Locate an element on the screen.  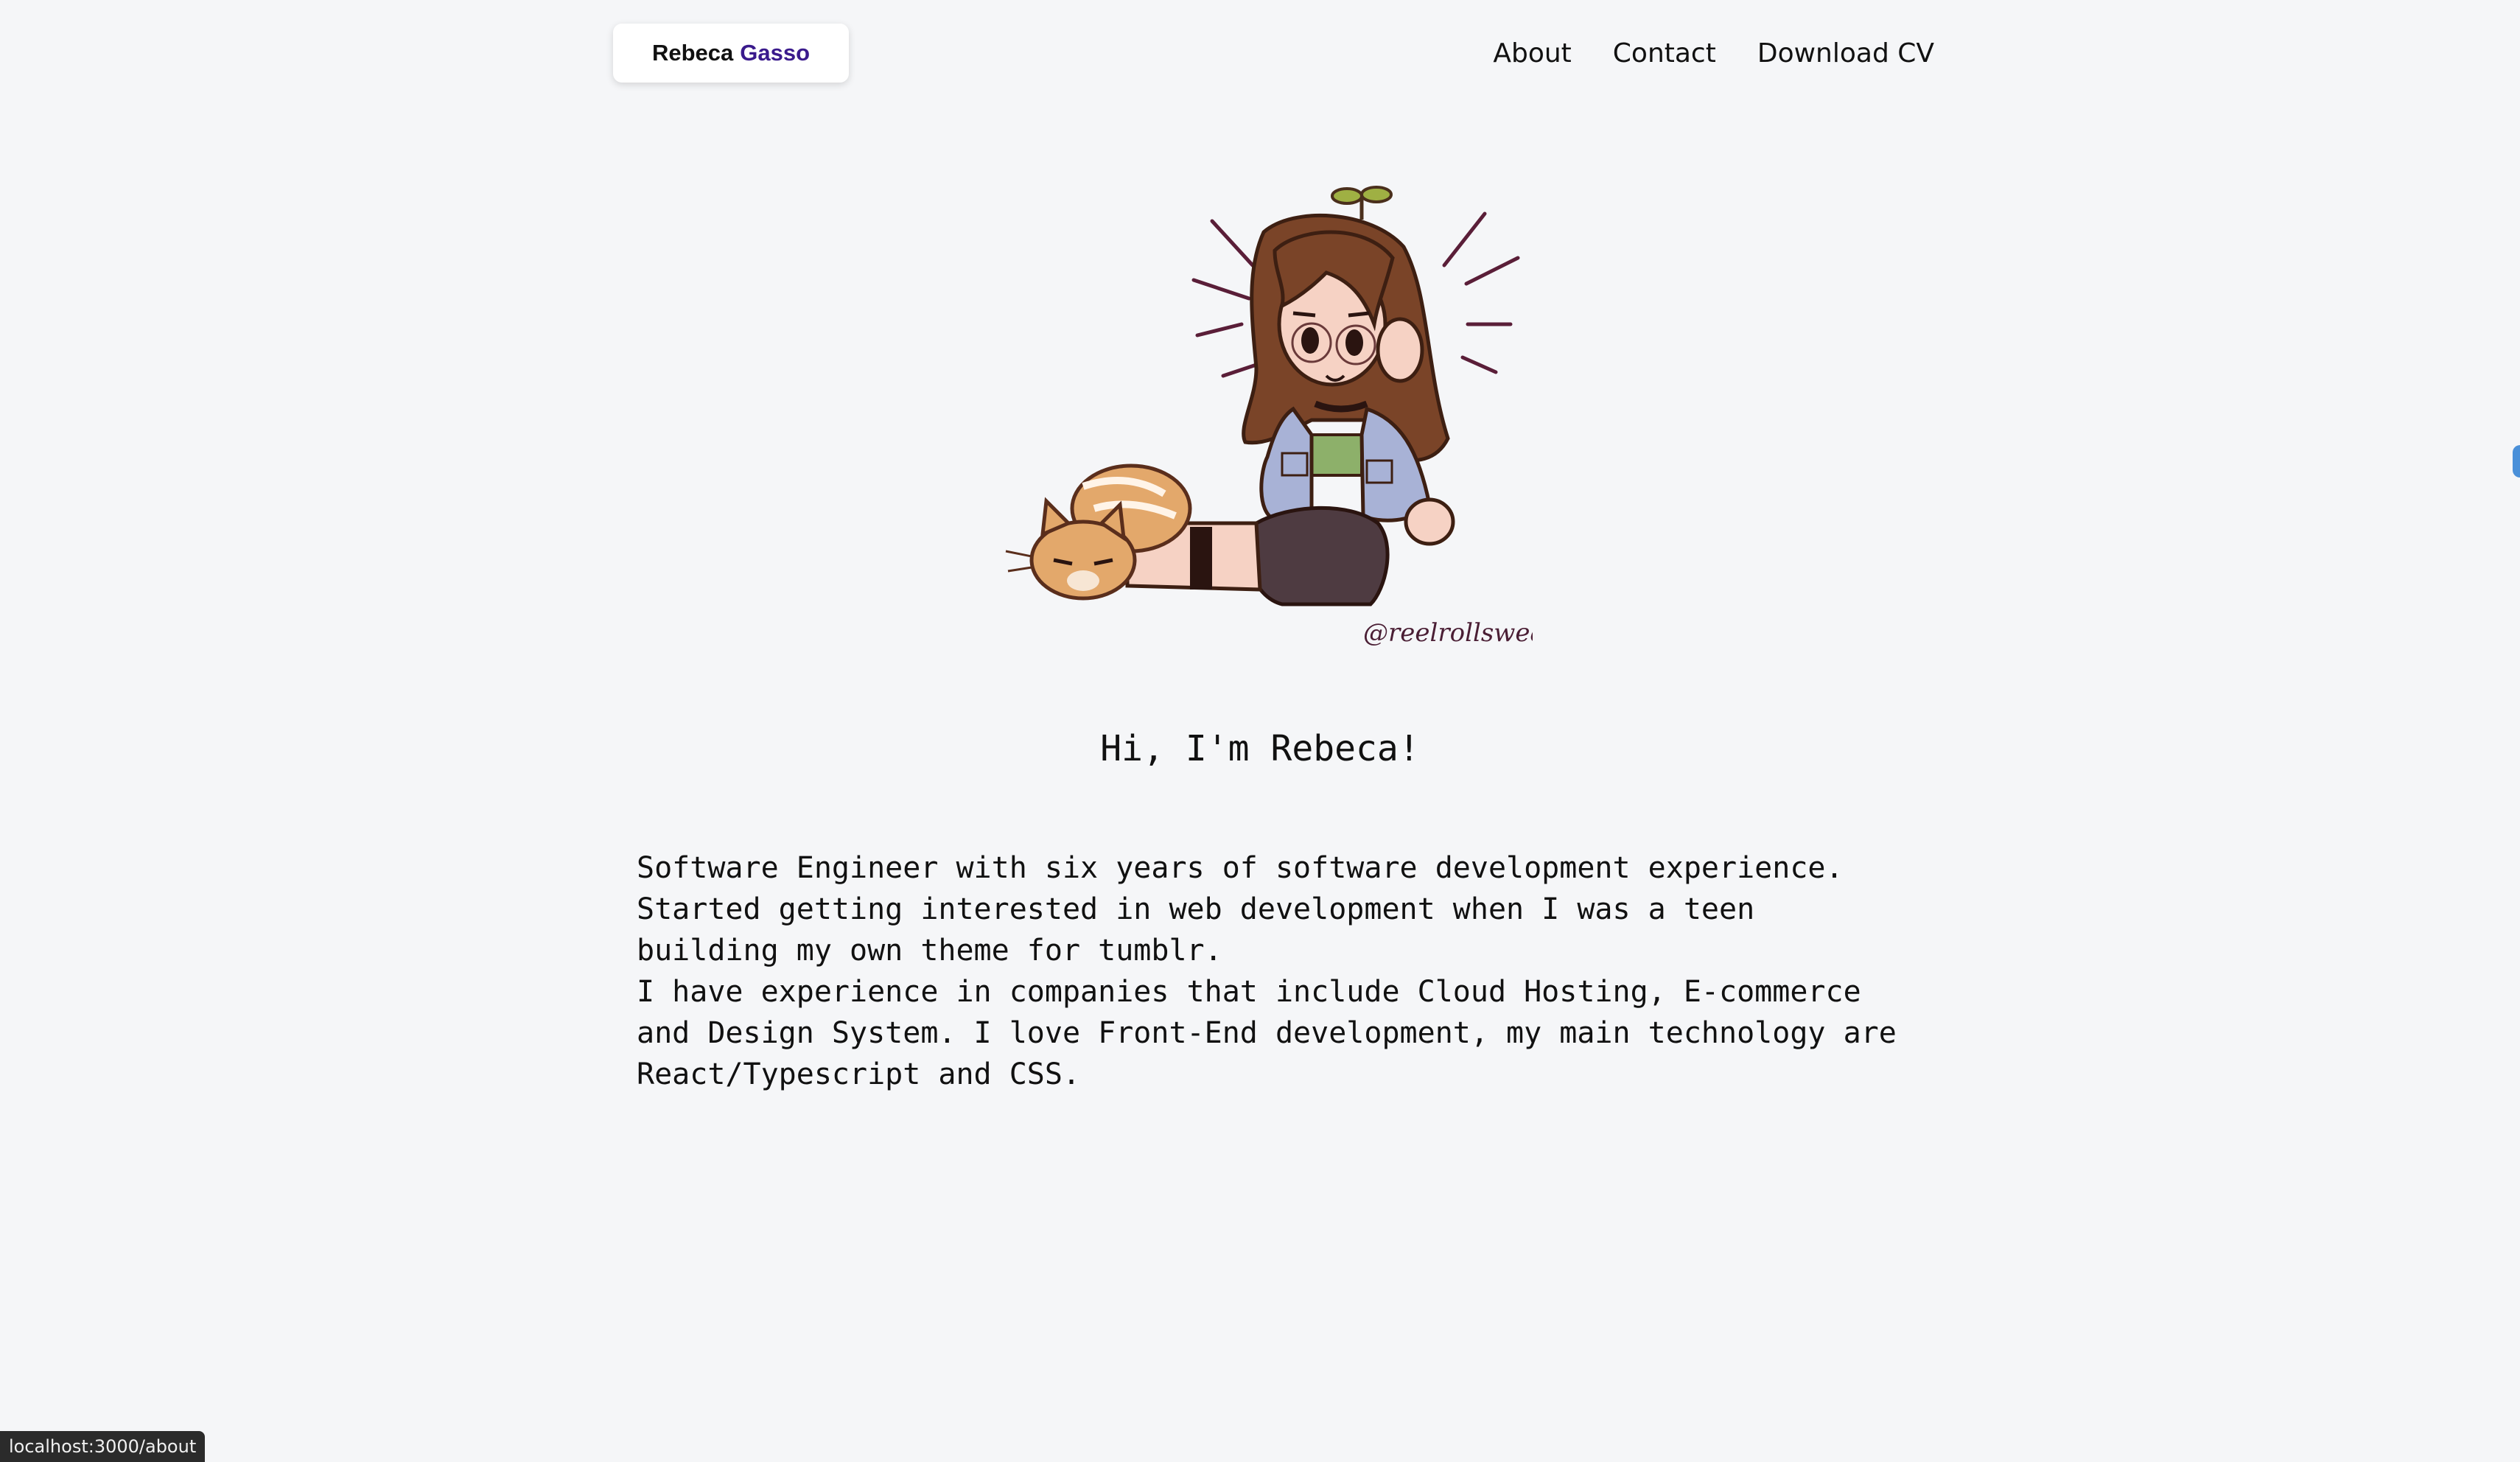
main-nav: About Contact Download CV is located at coordinates (1713, 53).